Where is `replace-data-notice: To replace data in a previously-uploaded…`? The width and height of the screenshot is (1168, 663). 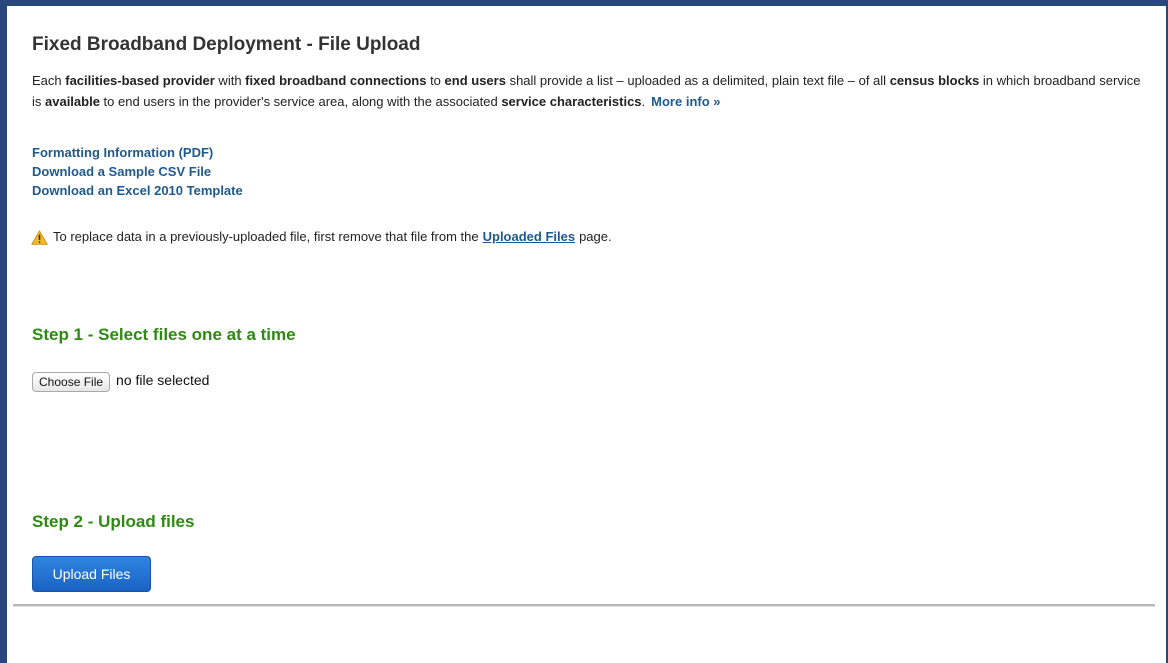 replace-data-notice: To replace data in a previously-uploaded… is located at coordinates (586, 237).